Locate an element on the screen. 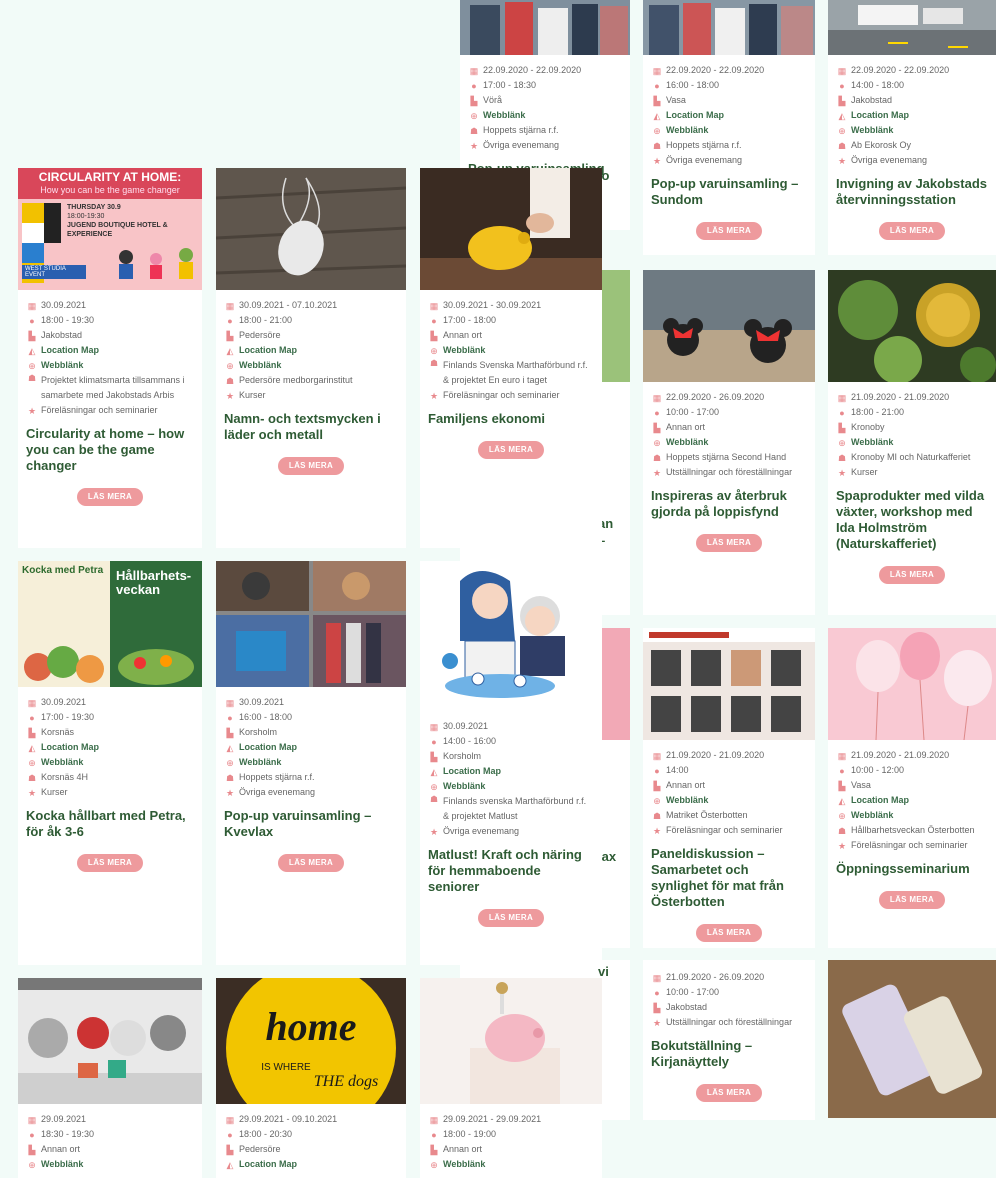 The height and width of the screenshot is (1178, 996). event-place: ▙ Korsnäs is located at coordinates (110, 732).